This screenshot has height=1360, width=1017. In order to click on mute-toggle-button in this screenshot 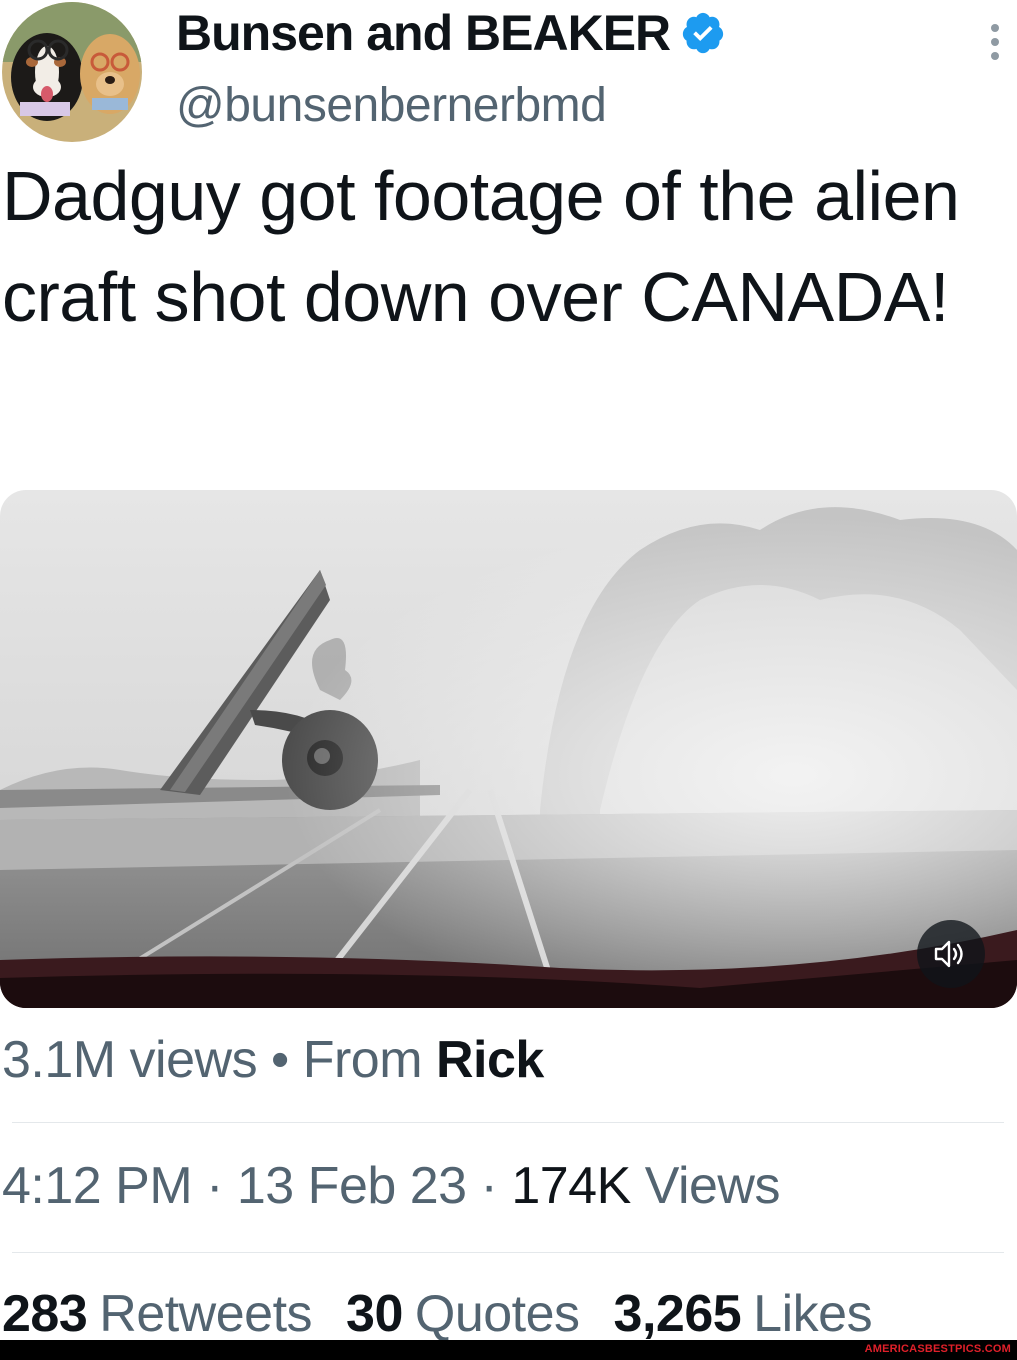, I will do `click(951, 954)`.